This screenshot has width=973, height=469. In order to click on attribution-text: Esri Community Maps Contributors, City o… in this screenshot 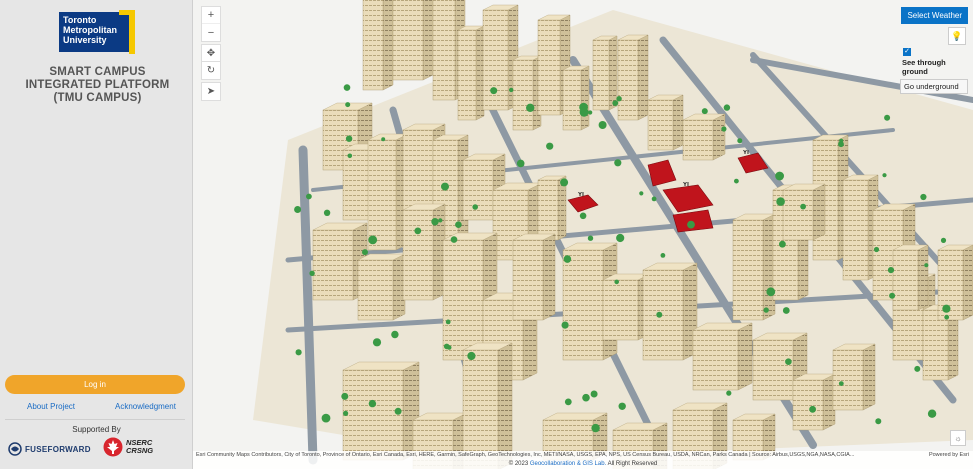, I will do `click(525, 455)`.